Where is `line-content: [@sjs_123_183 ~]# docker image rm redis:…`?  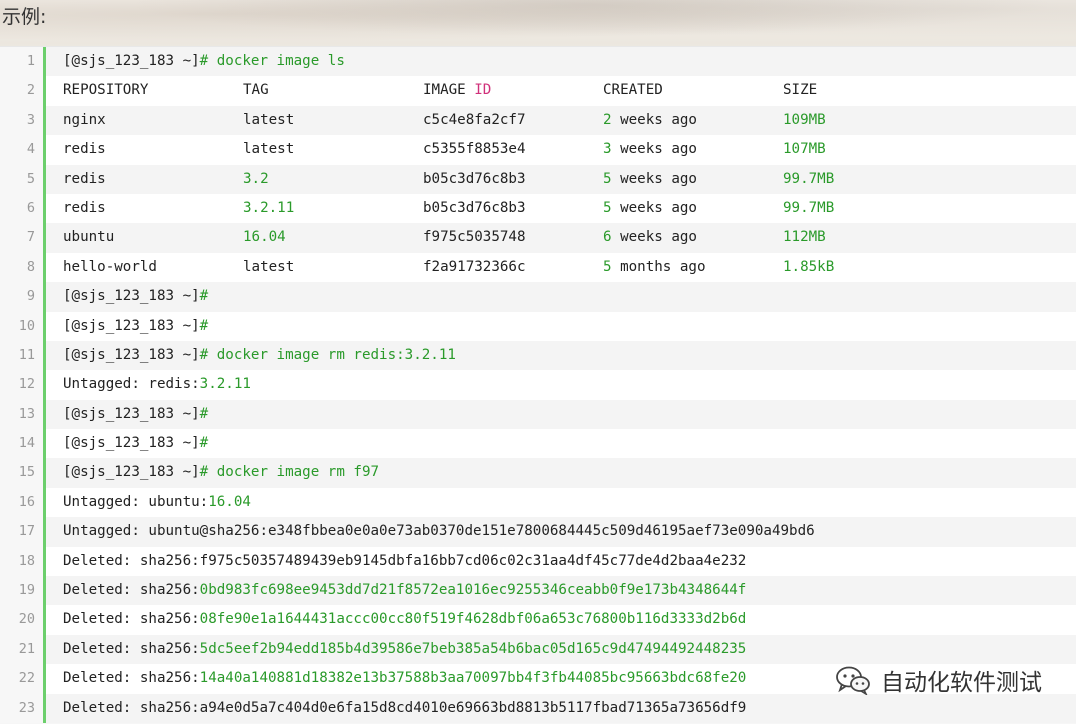
line-content: [@sjs_123_183 ~]# docker image rm redis:… is located at coordinates (561, 355).